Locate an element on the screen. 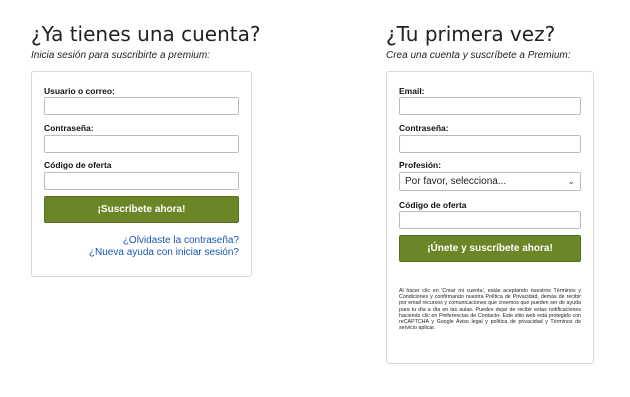 Image resolution: width=630 pixels, height=397 pixels. email-input is located at coordinates (490, 106).